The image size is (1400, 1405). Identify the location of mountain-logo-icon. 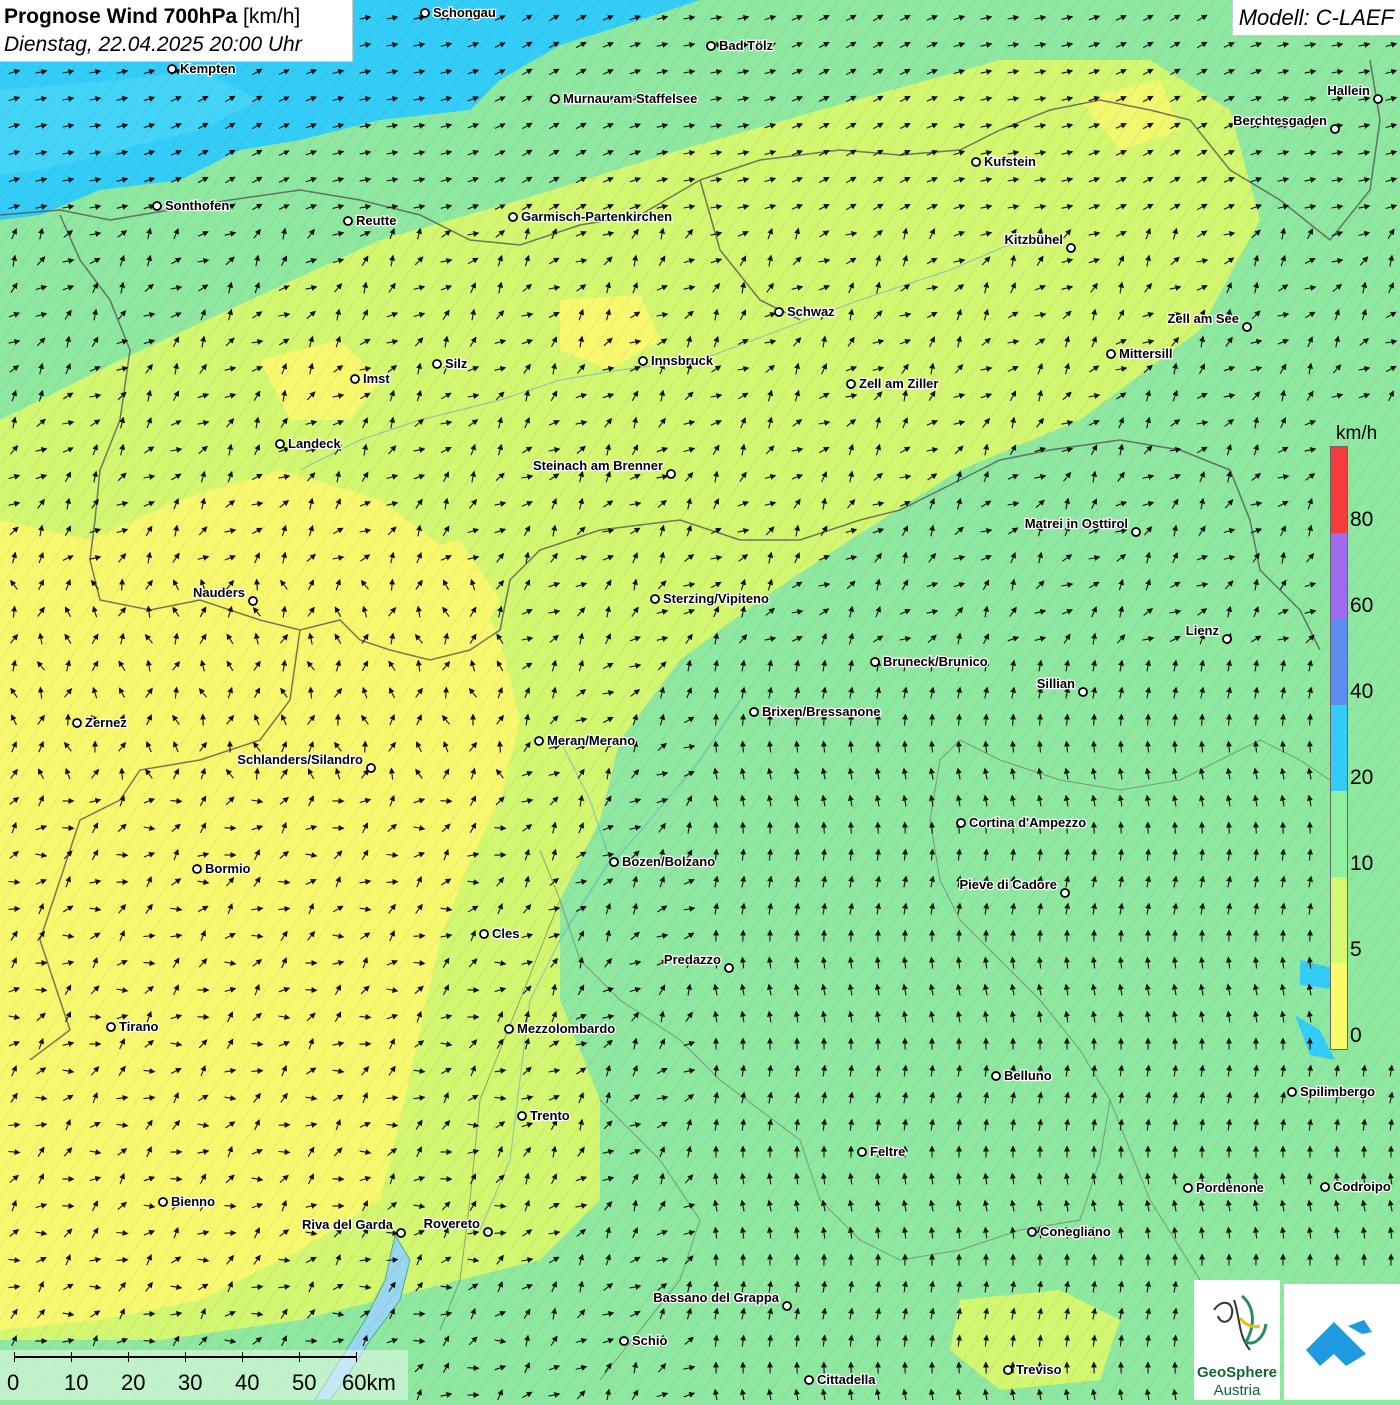
(1342, 1342).